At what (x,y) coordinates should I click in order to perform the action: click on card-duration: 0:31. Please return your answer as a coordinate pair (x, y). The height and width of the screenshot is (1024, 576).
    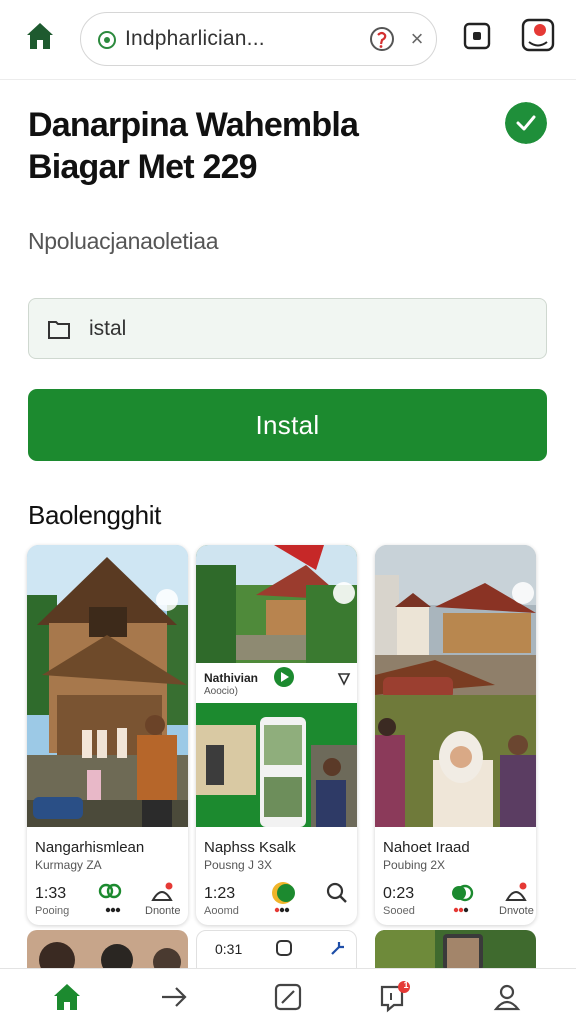
    Looking at the image, I should click on (229, 949).